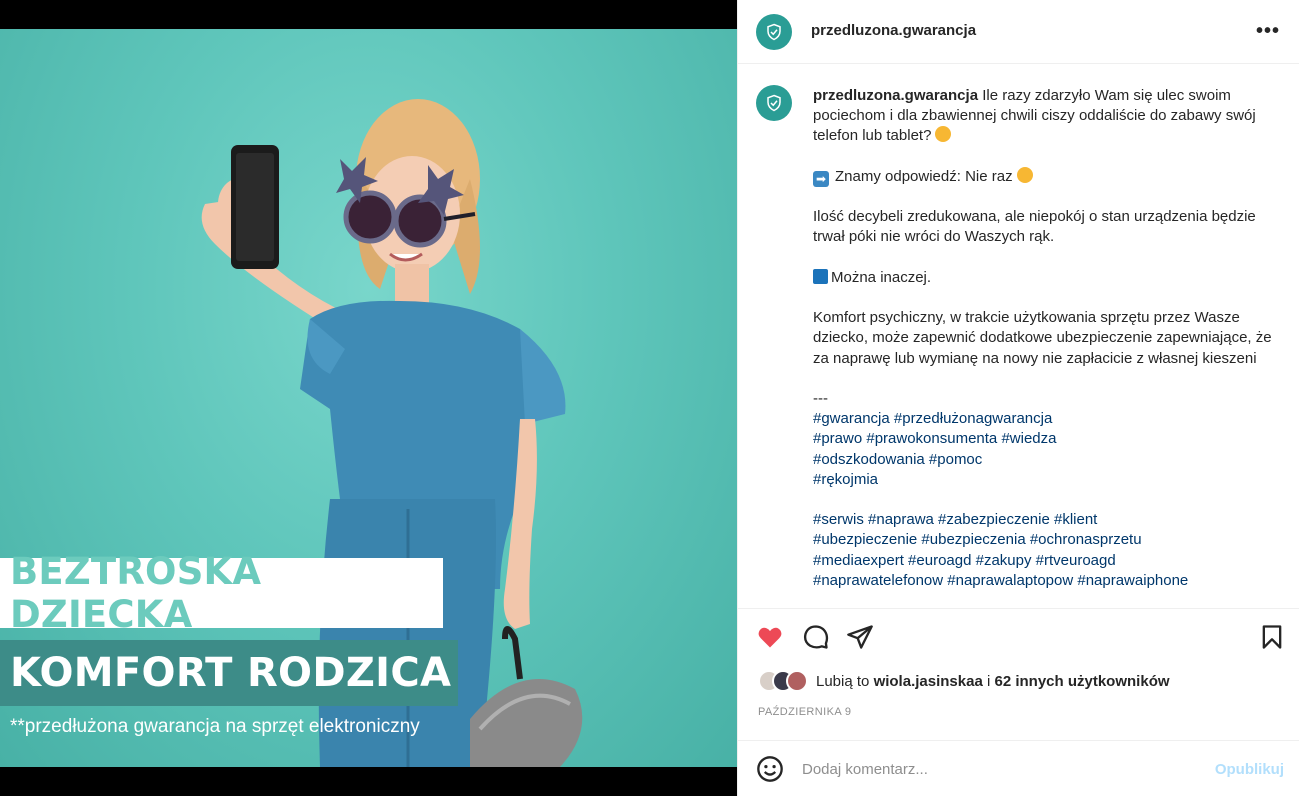 This screenshot has height=796, width=1299. I want to click on banner-bottom-text: KOMFORT RODZICA, so click(231, 673).